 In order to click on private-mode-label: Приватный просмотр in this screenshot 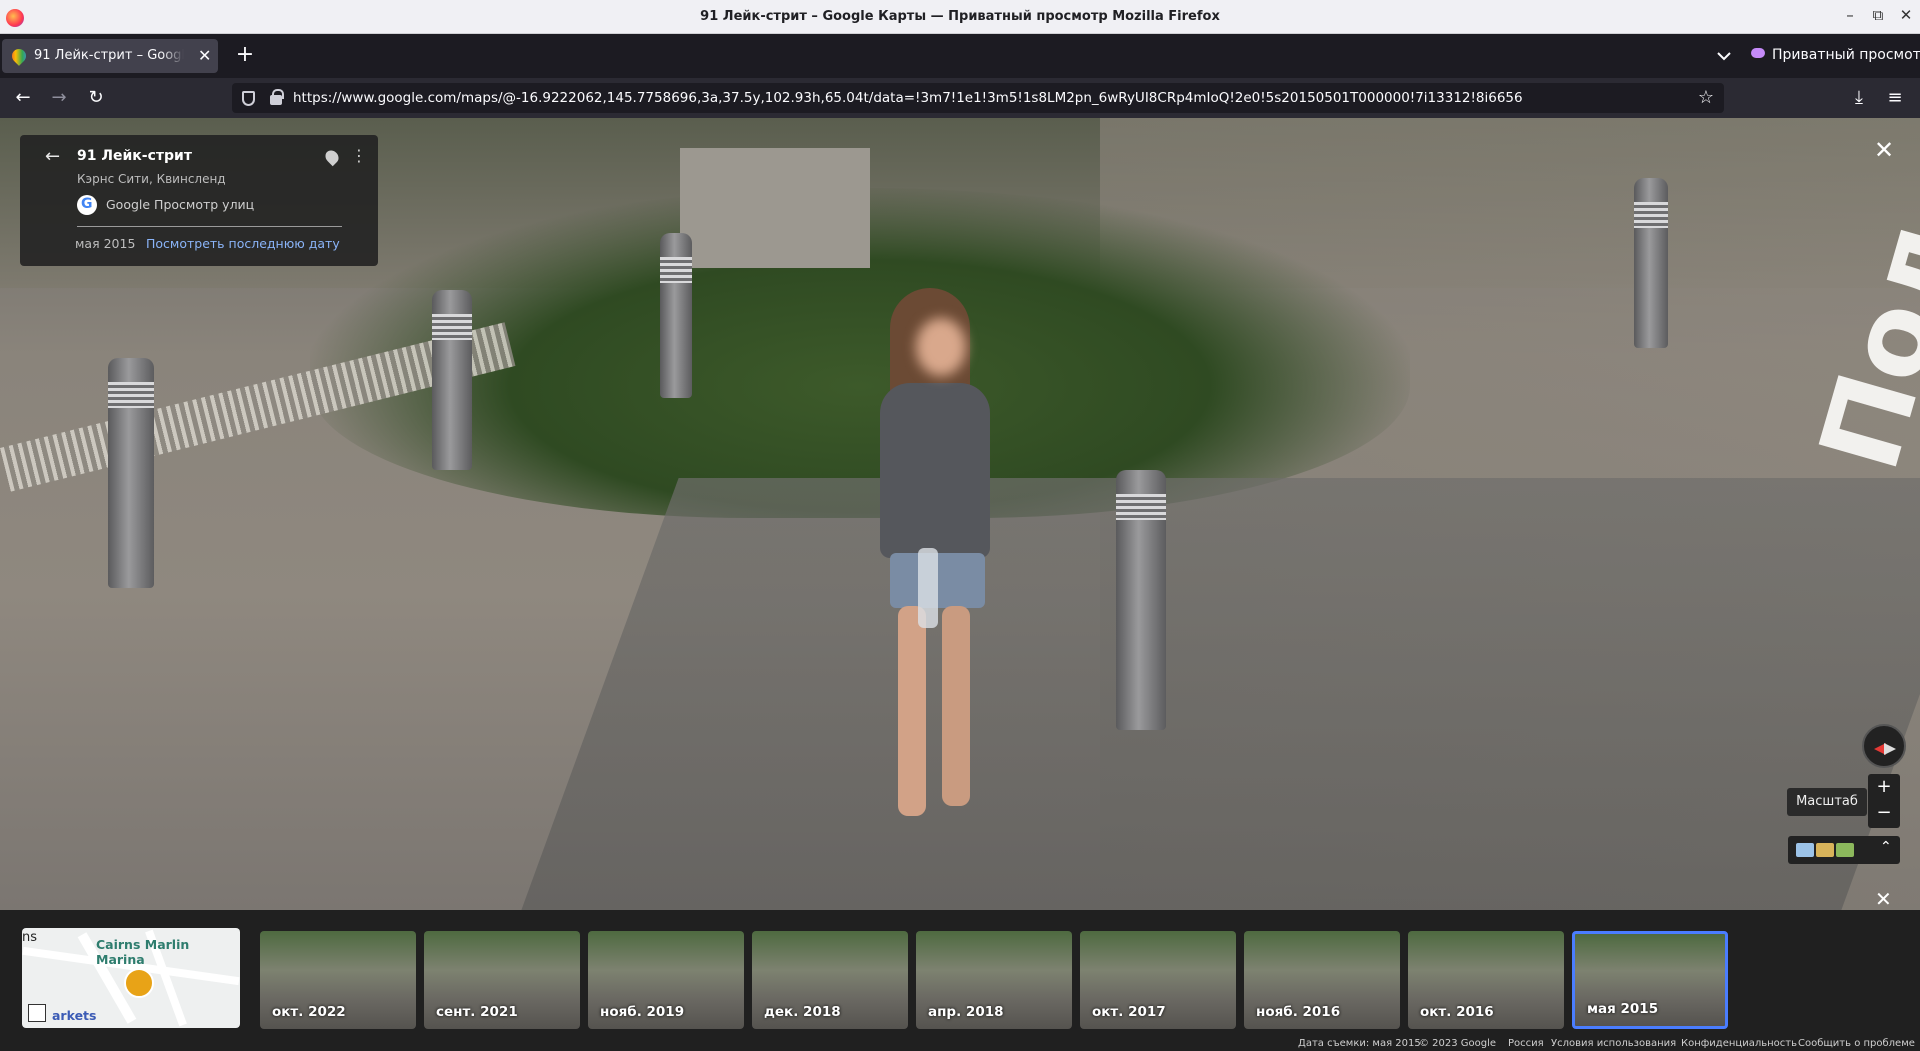, I will do `click(1846, 55)`.